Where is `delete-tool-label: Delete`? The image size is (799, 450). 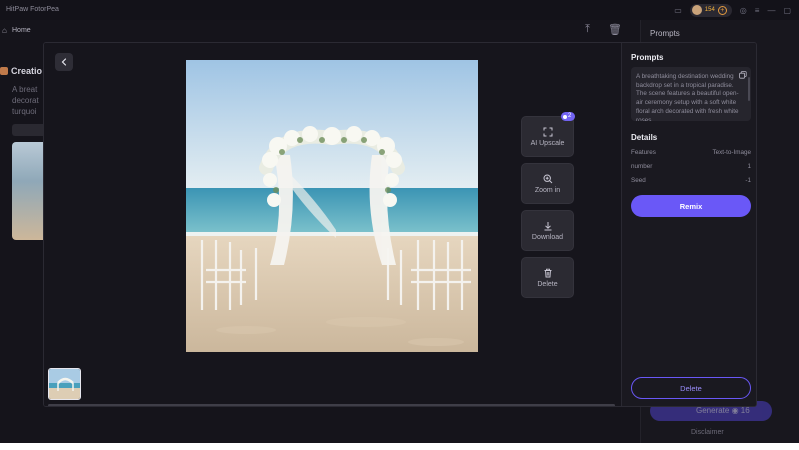
delete-tool-label: Delete is located at coordinates (547, 284).